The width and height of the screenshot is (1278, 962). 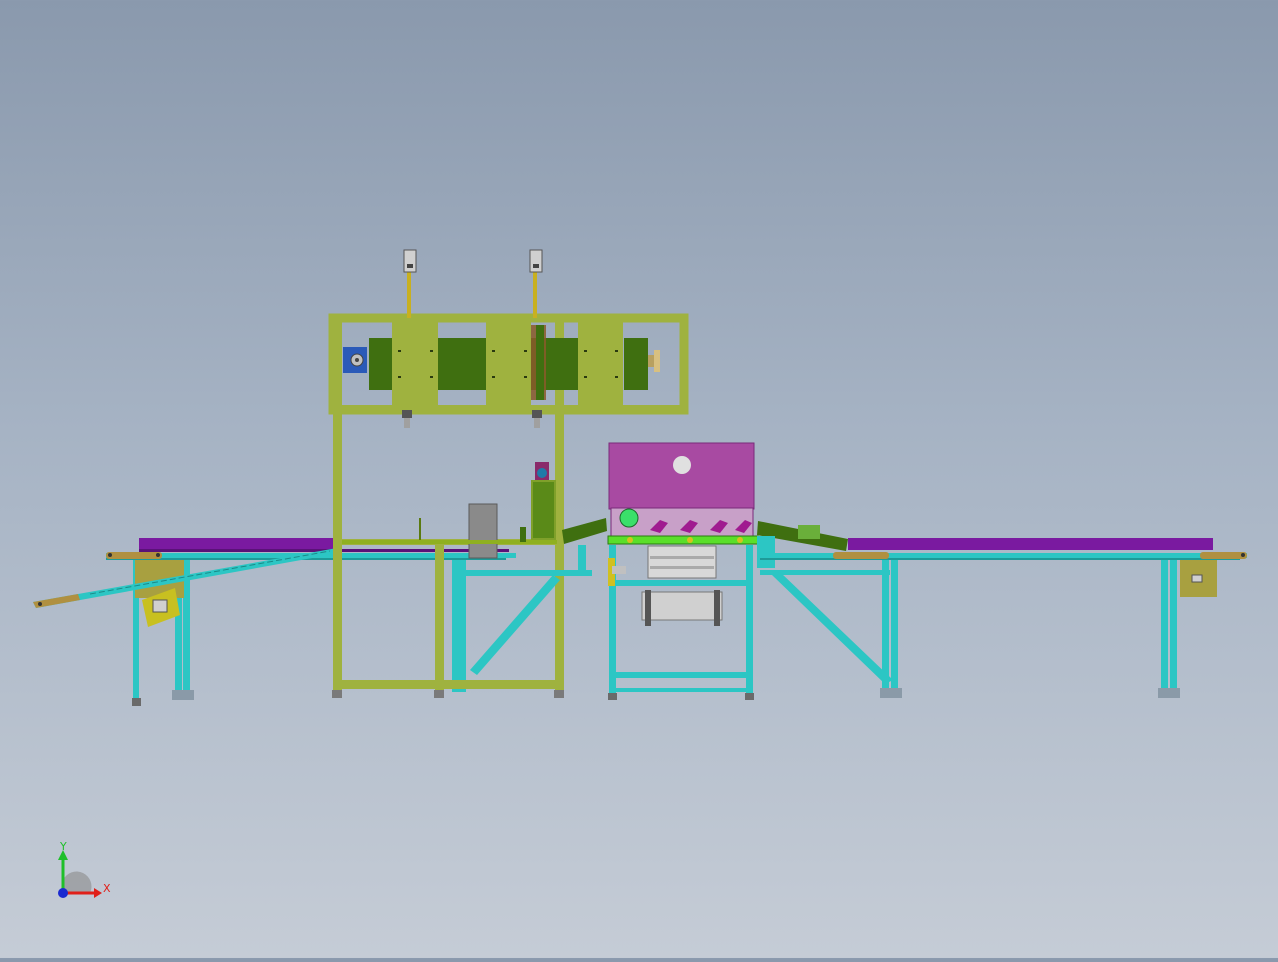 I want to click on gantry-leg, so click(x=439, y=617).